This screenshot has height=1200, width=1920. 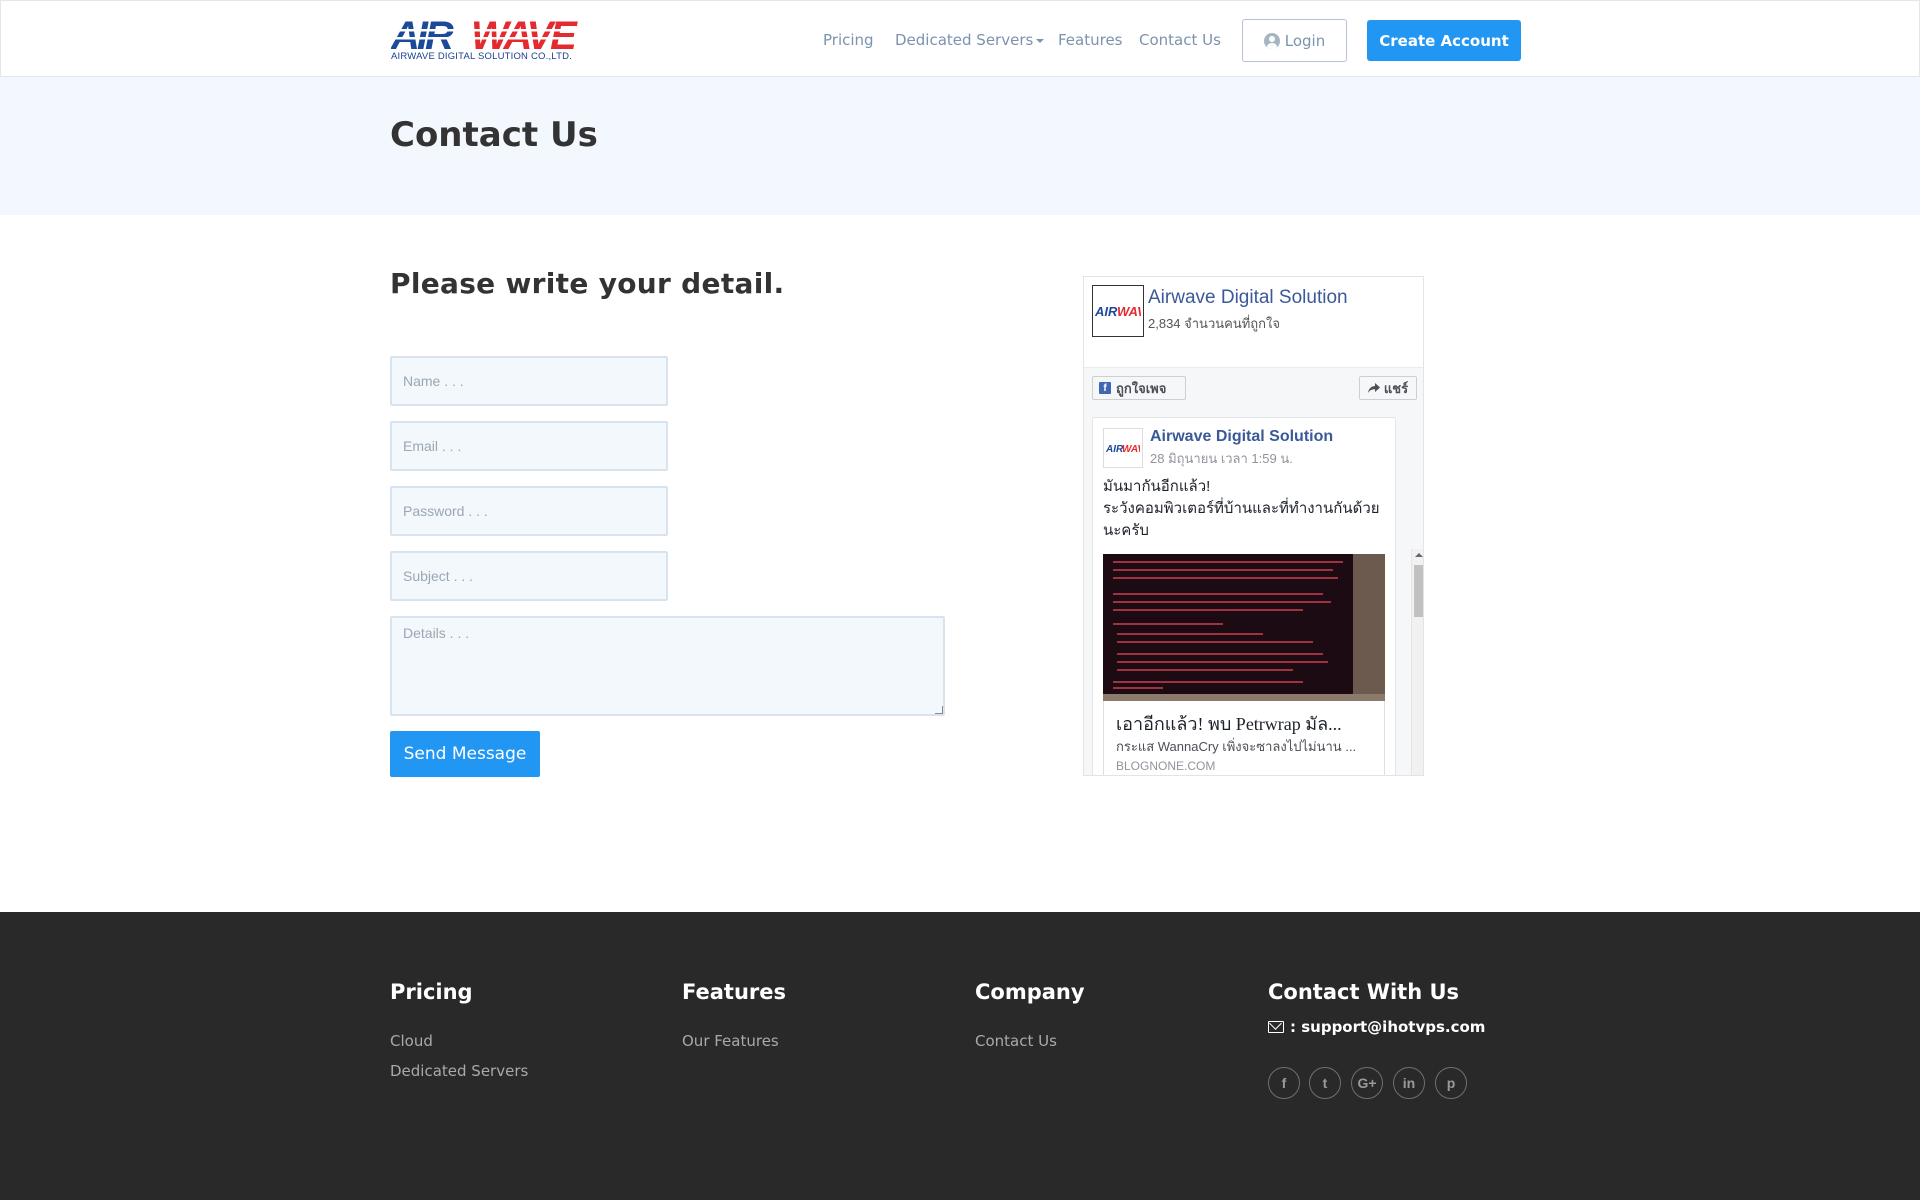 I want to click on fb-share-label: แชร์, so click(x=1396, y=388).